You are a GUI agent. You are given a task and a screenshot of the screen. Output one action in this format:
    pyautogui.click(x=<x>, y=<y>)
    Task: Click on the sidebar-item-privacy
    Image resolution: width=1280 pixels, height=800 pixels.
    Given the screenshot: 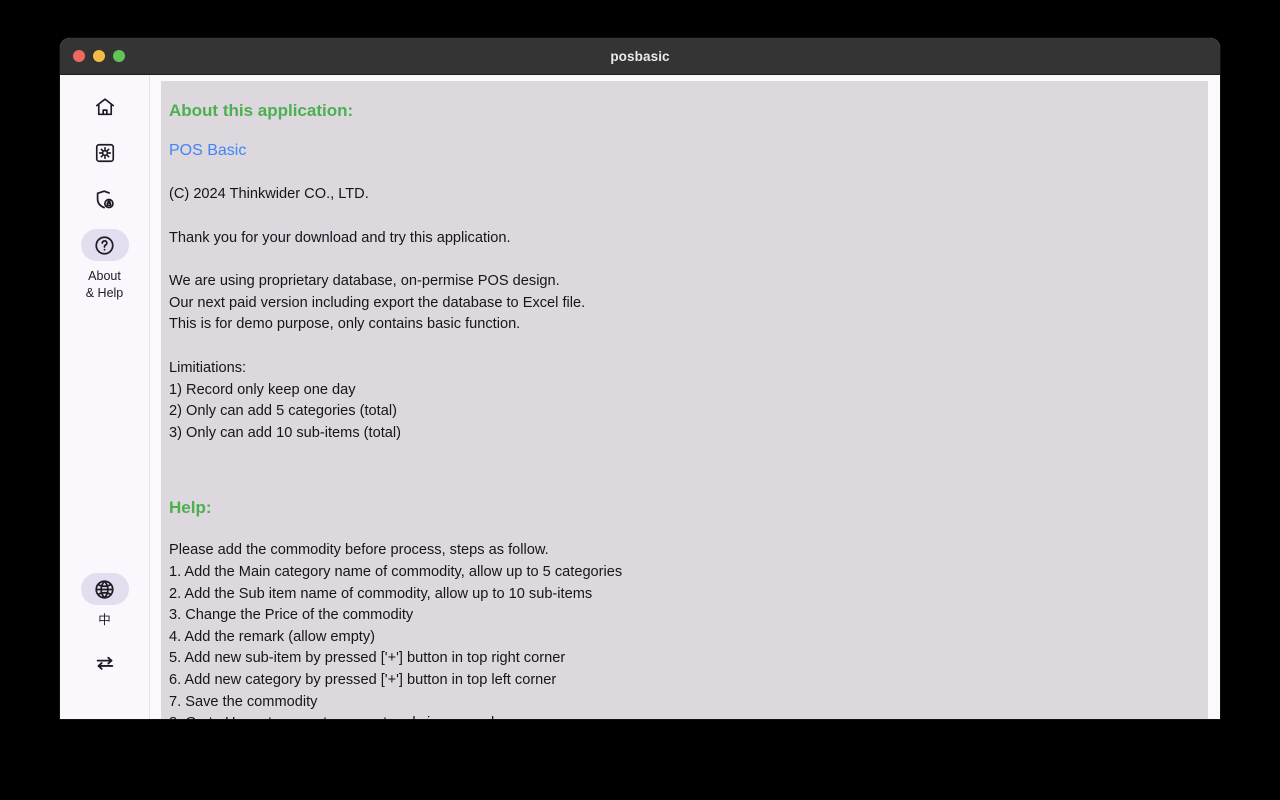 What is the action you would take?
    pyautogui.click(x=104, y=199)
    